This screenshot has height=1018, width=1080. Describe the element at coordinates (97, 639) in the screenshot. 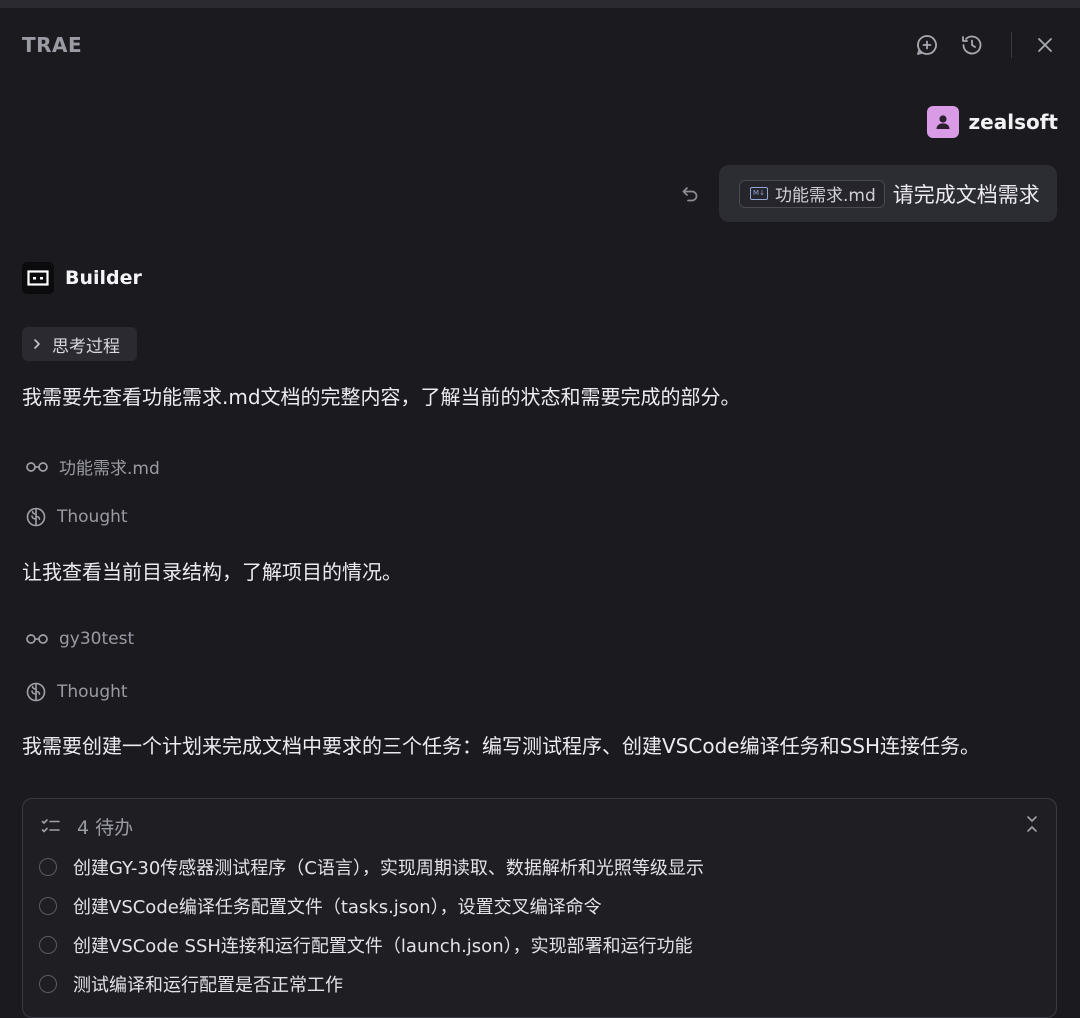

I see `tool-list-directory-label: gy30test` at that location.